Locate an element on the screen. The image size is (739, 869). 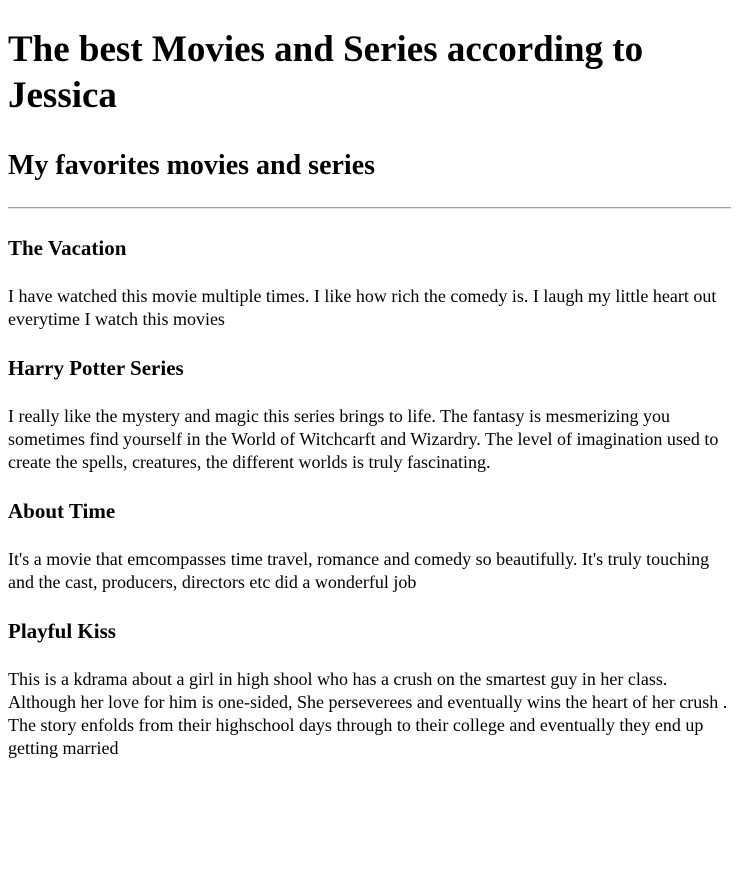
entry-title: Harry Potter Series is located at coordinates (96, 368).